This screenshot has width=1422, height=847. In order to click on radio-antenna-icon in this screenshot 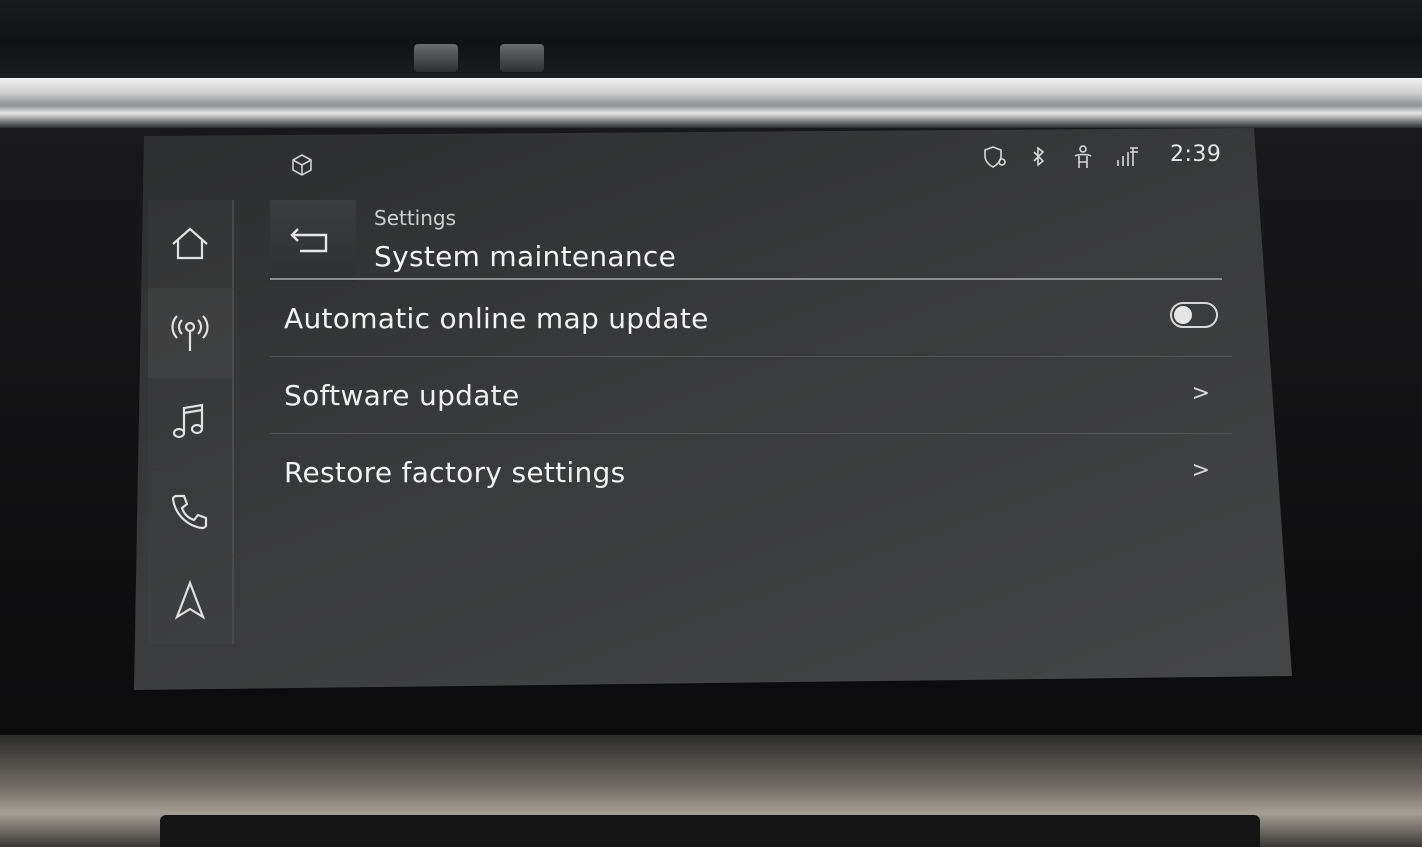, I will do `click(190, 333)`.